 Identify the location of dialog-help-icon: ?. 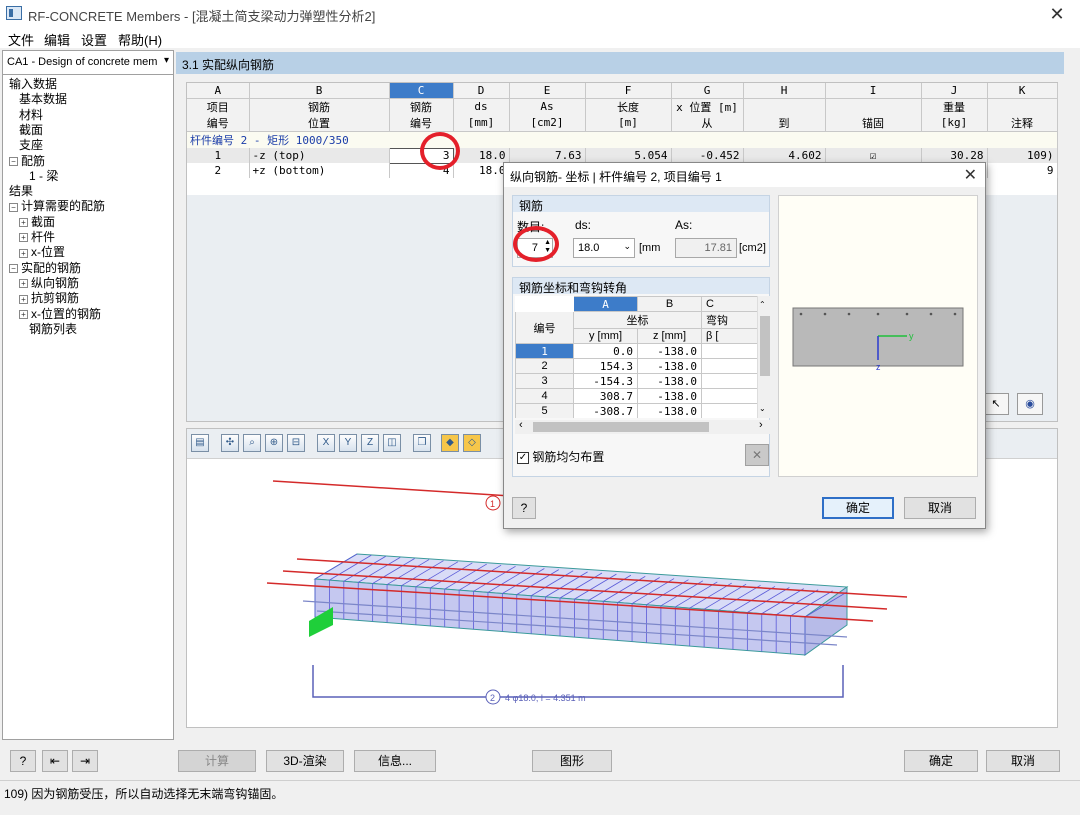
(524, 508).